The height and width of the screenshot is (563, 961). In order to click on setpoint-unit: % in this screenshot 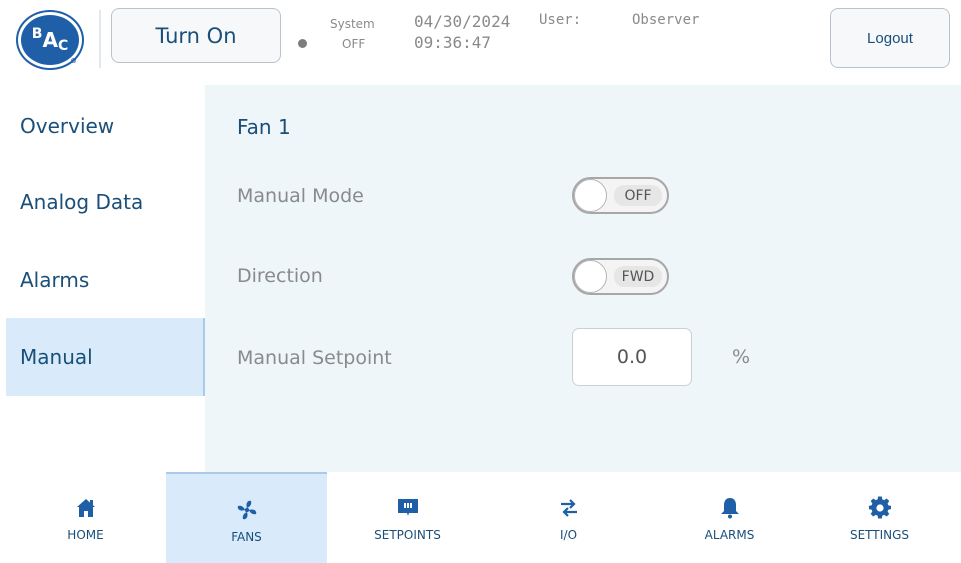, I will do `click(741, 357)`.